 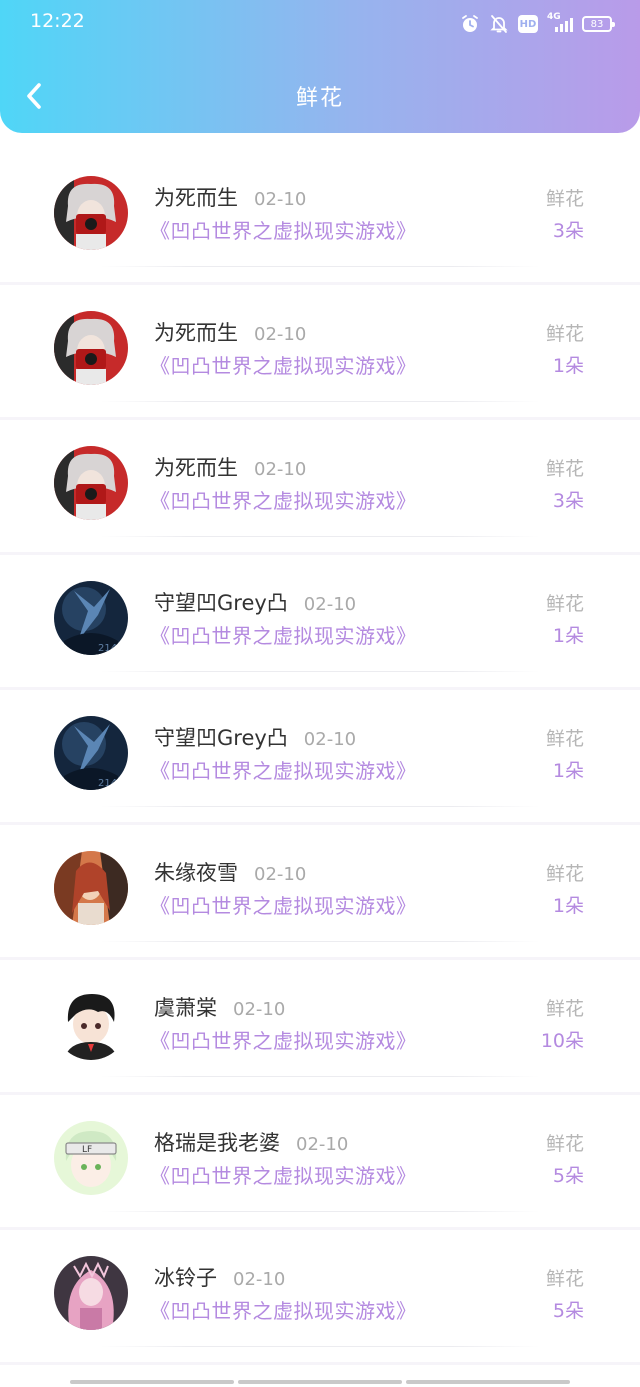 I want to click on bottom-scroll-indicator, so click(x=320, y=1382).